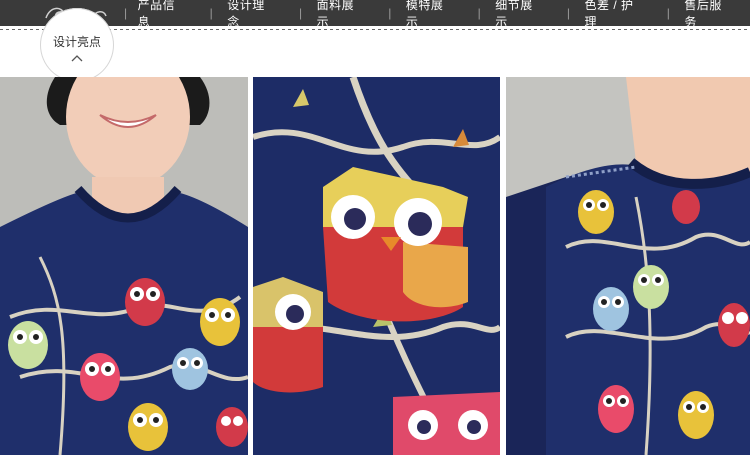  Describe the element at coordinates (77, 57) in the screenshot. I see `chevron-up-icon` at that location.